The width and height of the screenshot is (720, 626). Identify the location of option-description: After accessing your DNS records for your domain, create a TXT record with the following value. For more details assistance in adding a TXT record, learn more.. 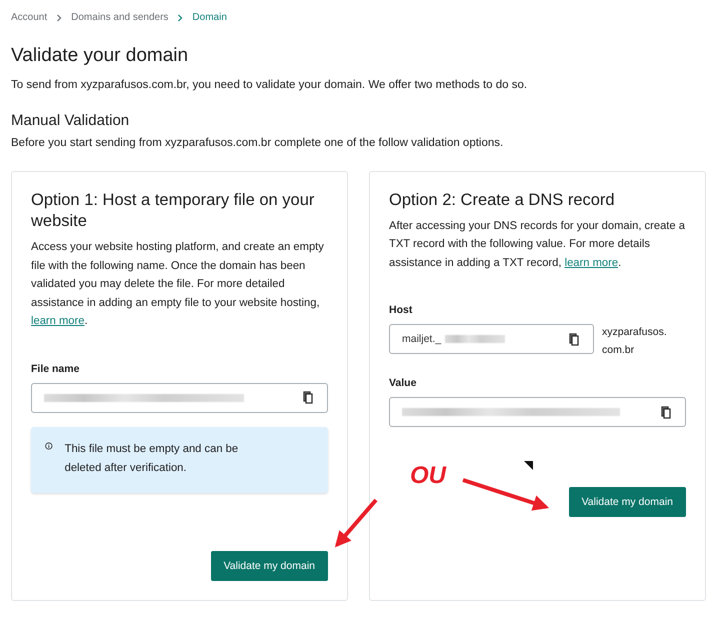
(537, 244).